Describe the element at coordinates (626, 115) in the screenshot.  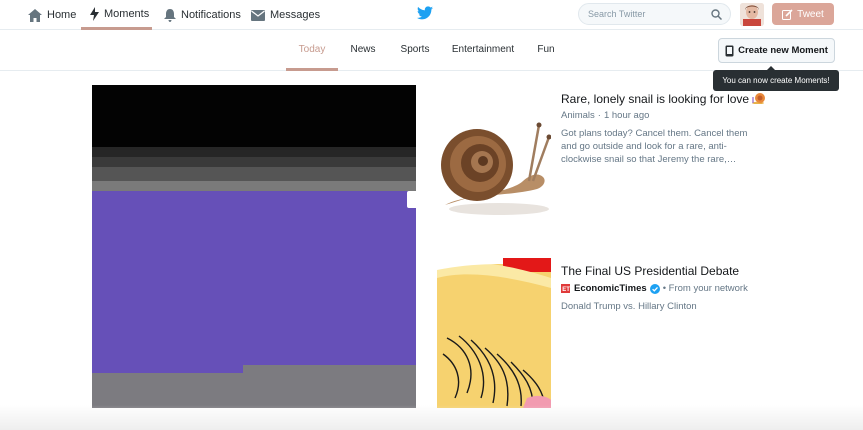
I see `moment-time: 1 hour ago` at that location.